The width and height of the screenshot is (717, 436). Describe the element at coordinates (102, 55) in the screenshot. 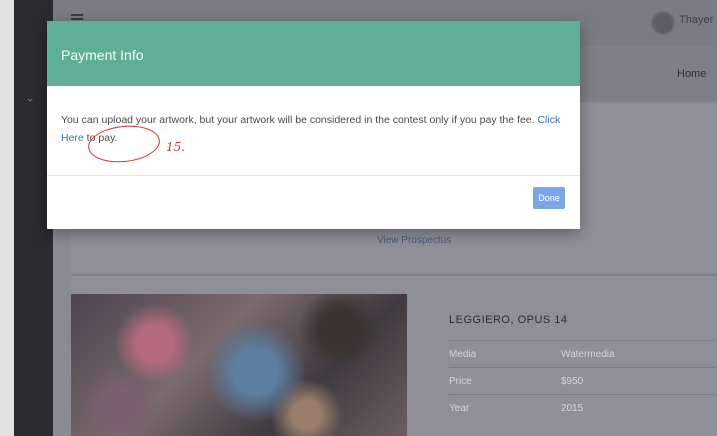

I see `modal-title: Payment Info` at that location.